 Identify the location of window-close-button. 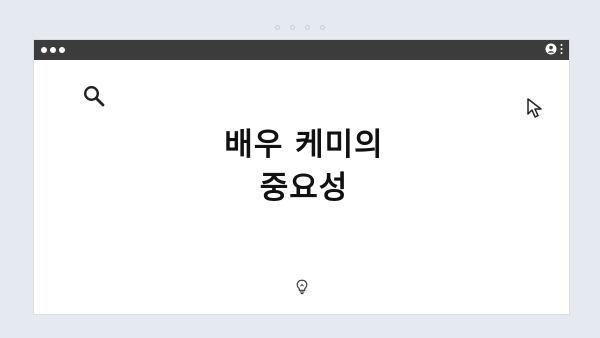
(44, 50).